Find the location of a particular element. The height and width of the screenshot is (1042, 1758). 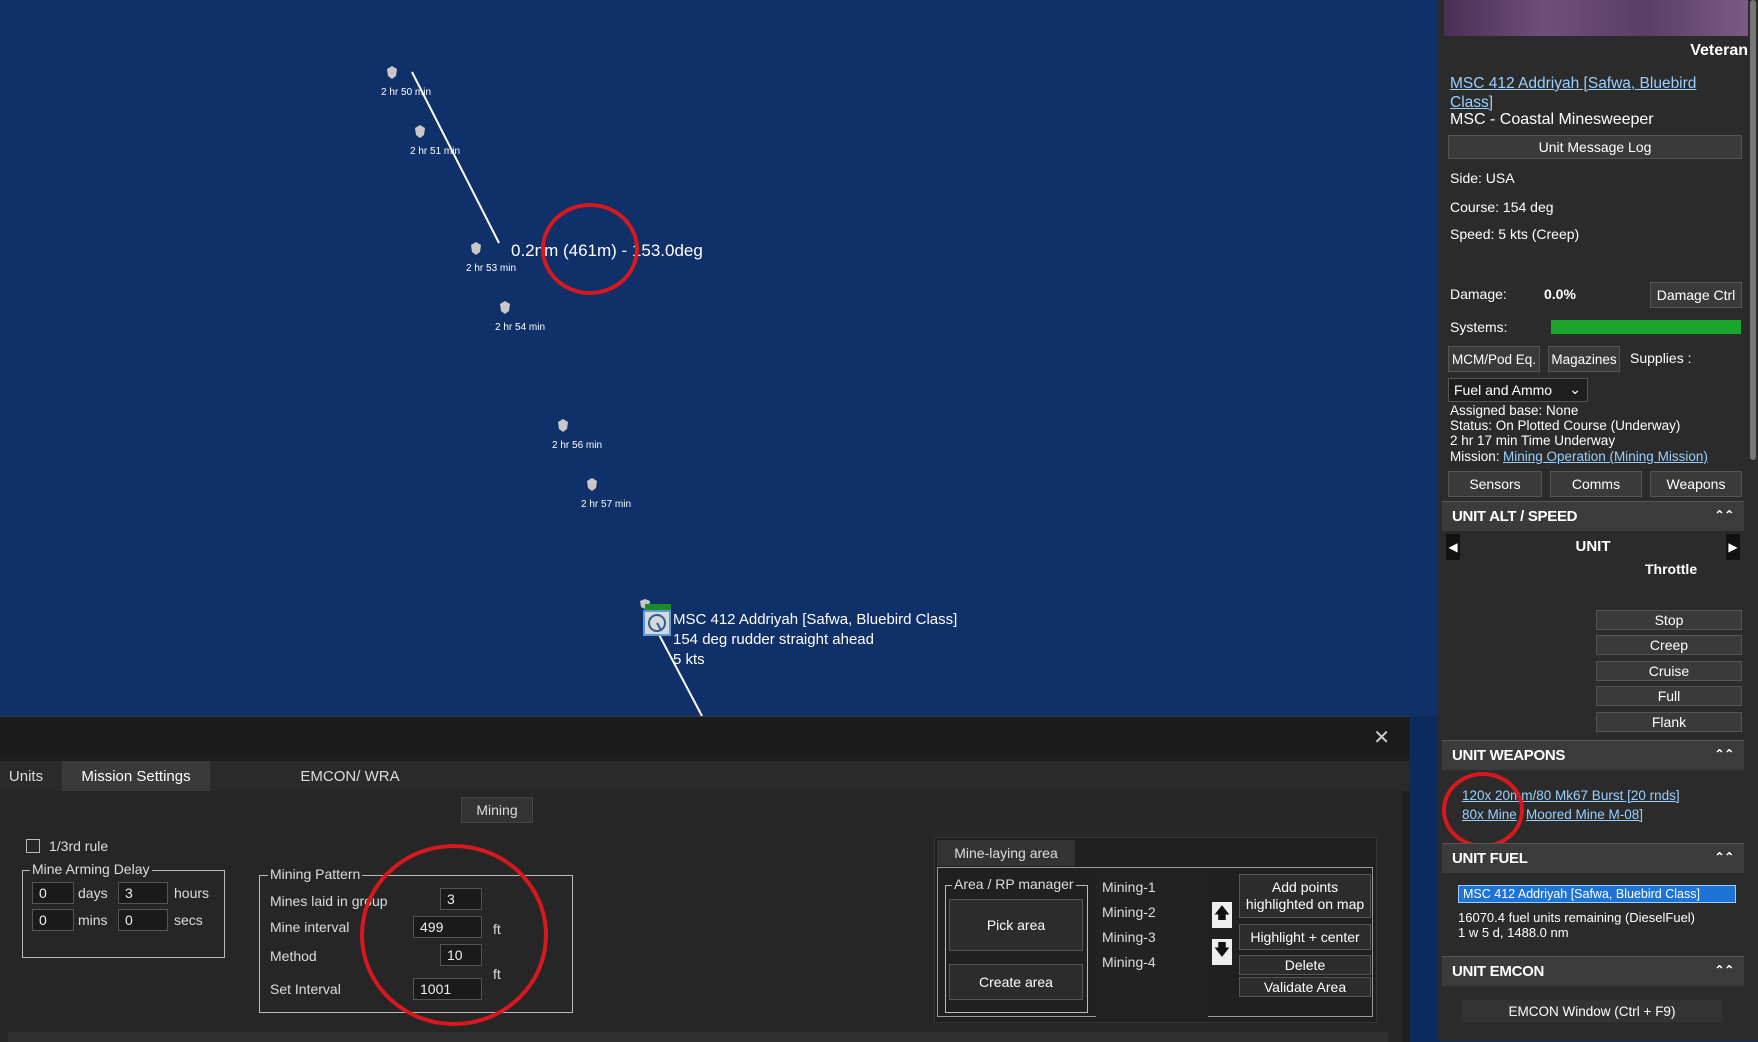

tab-mission-settings: Mission Settings is located at coordinates (136, 776).